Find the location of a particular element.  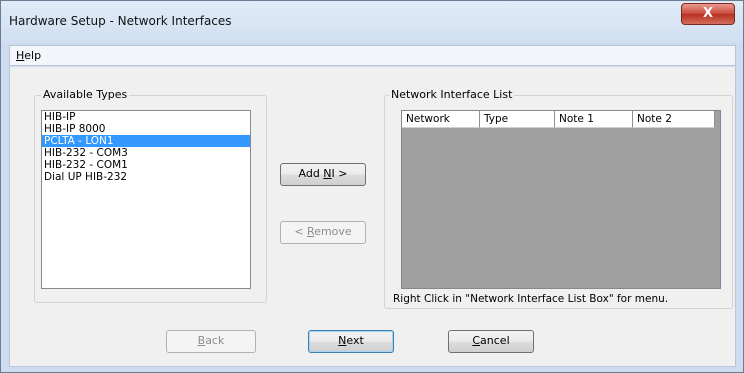

network-interface-label: Network Interface List is located at coordinates (452, 94).